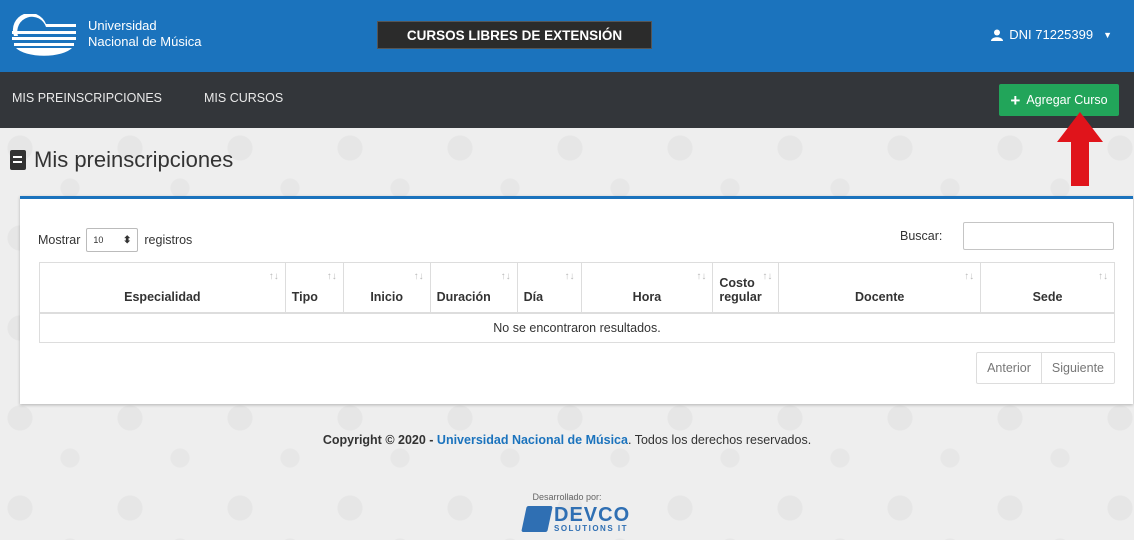 Image resolution: width=1134 pixels, height=540 pixels. I want to click on navbar: MIS PREINSCRIPCIONES MIS CURSOS, so click(567, 100).